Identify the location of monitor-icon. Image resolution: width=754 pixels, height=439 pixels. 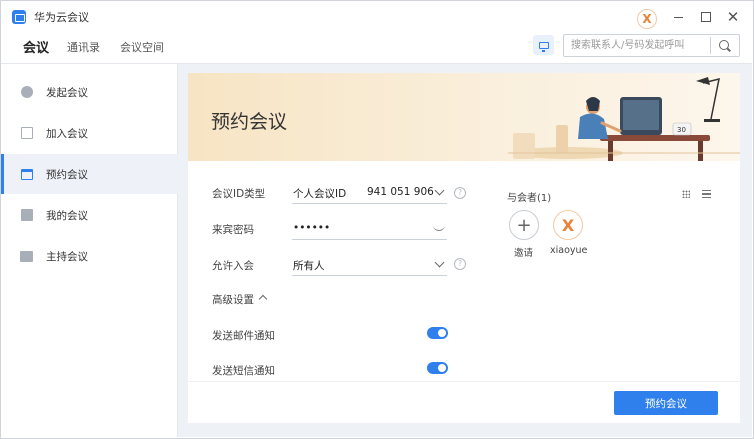
(543, 46).